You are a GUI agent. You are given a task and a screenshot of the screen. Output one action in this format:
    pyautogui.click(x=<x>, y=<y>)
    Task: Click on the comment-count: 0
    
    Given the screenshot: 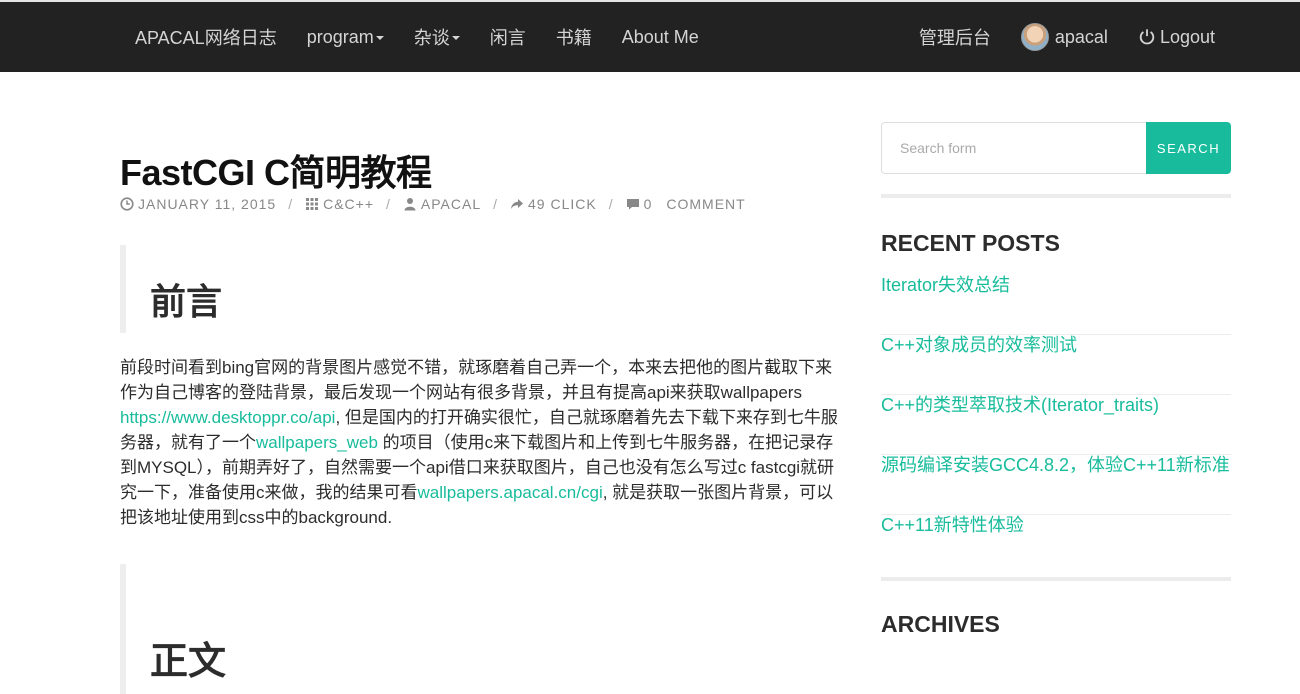 What is the action you would take?
    pyautogui.click(x=648, y=204)
    